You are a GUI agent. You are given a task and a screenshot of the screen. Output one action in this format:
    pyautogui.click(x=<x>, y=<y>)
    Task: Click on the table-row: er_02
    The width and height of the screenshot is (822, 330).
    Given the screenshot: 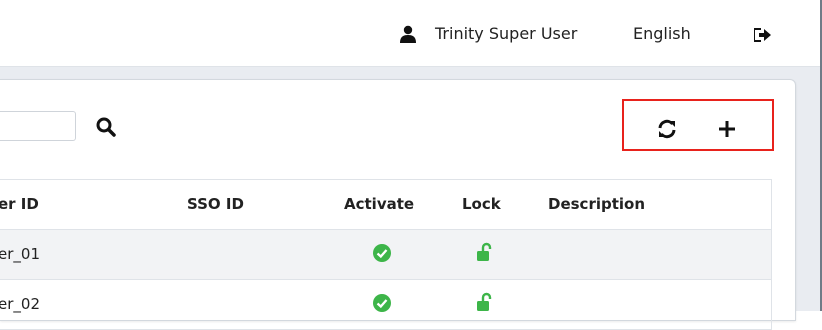 What is the action you would take?
    pyautogui.click(x=385, y=305)
    